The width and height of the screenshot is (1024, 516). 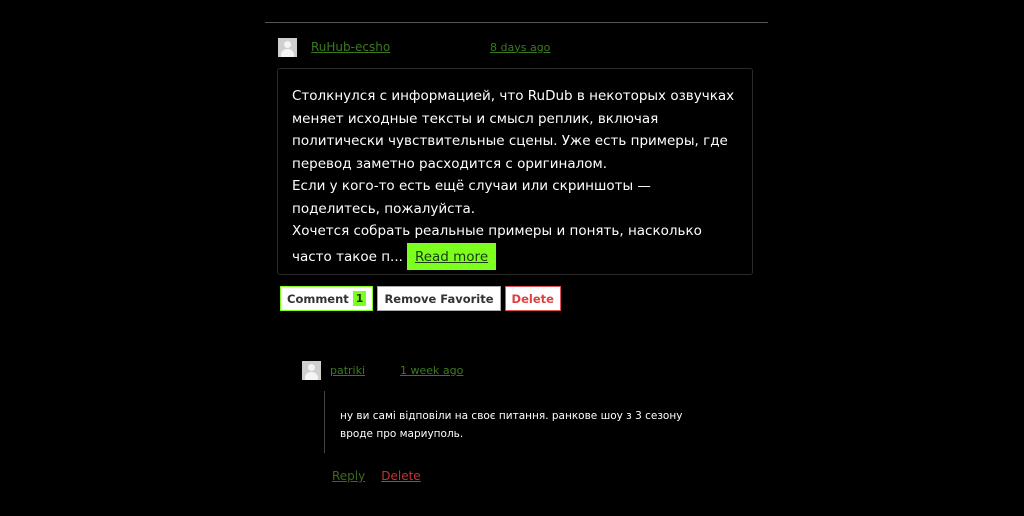 I want to click on delete-post-button: Delete, so click(x=532, y=298).